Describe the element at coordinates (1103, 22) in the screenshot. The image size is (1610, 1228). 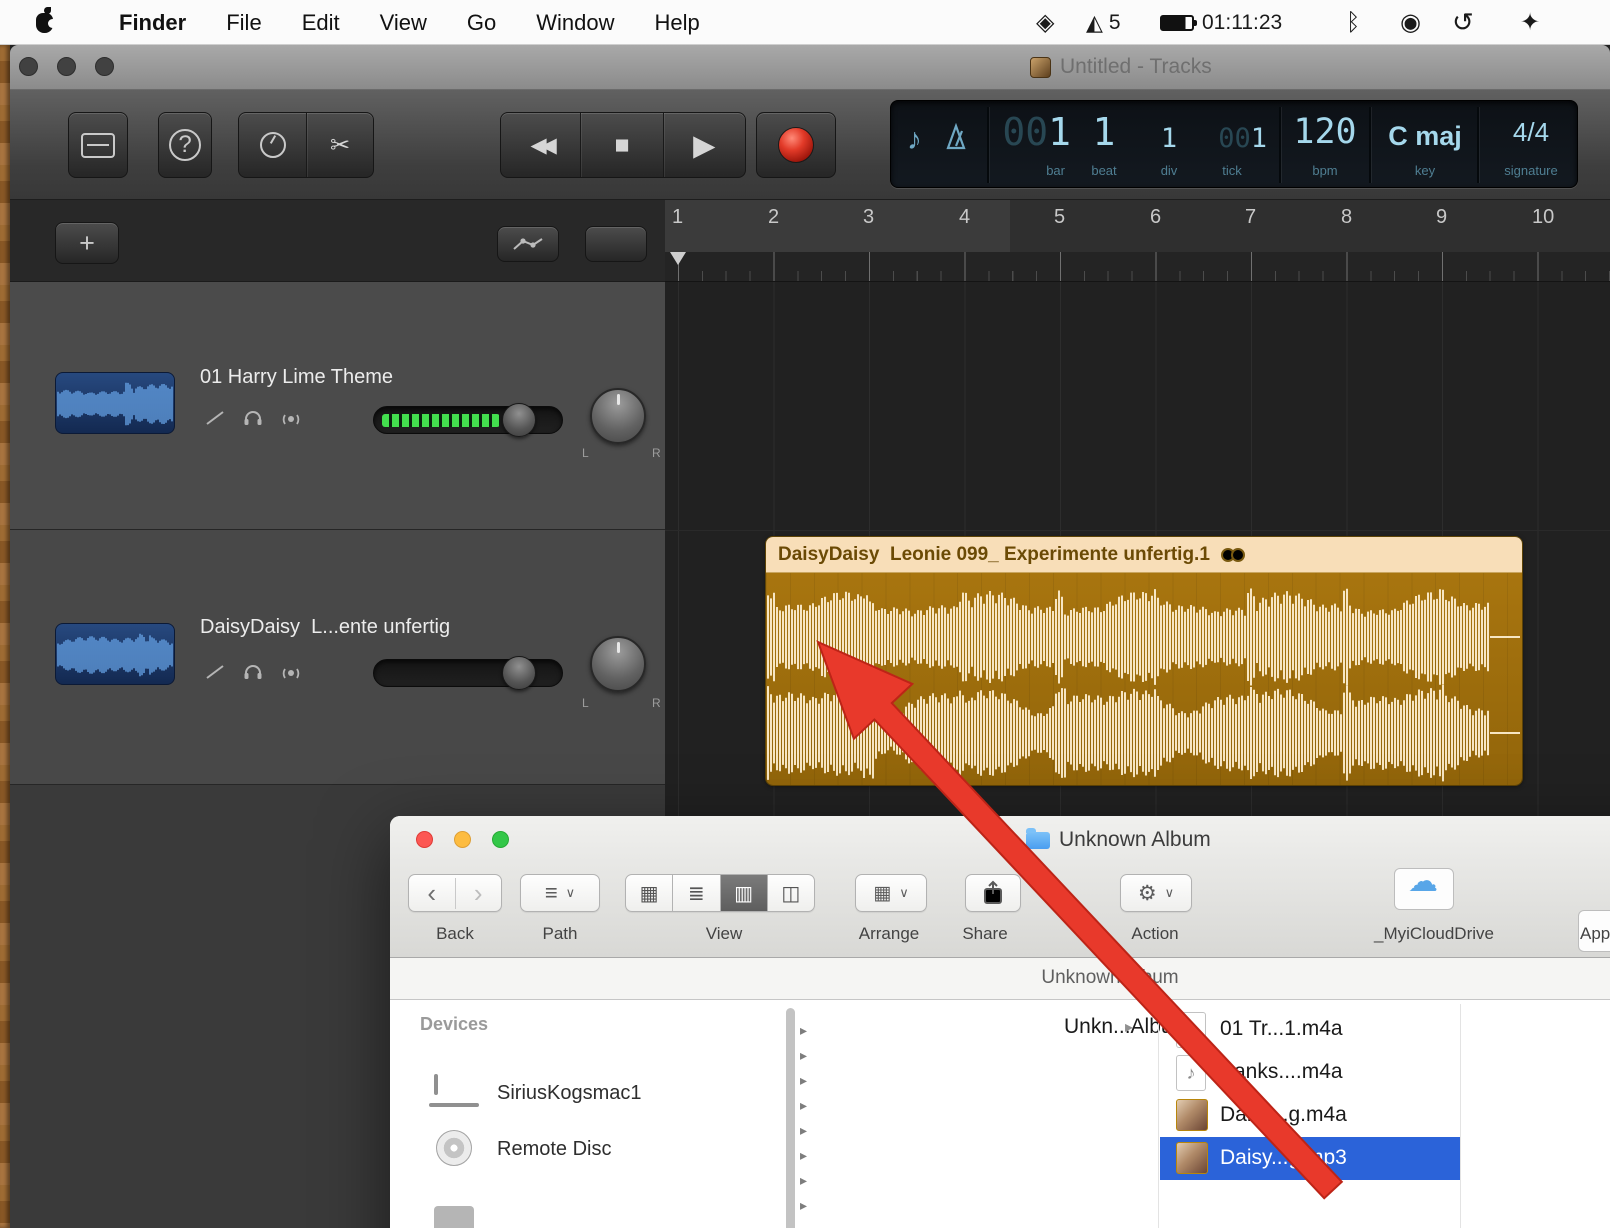
I see `signal-status-icon: ◭ 5` at that location.